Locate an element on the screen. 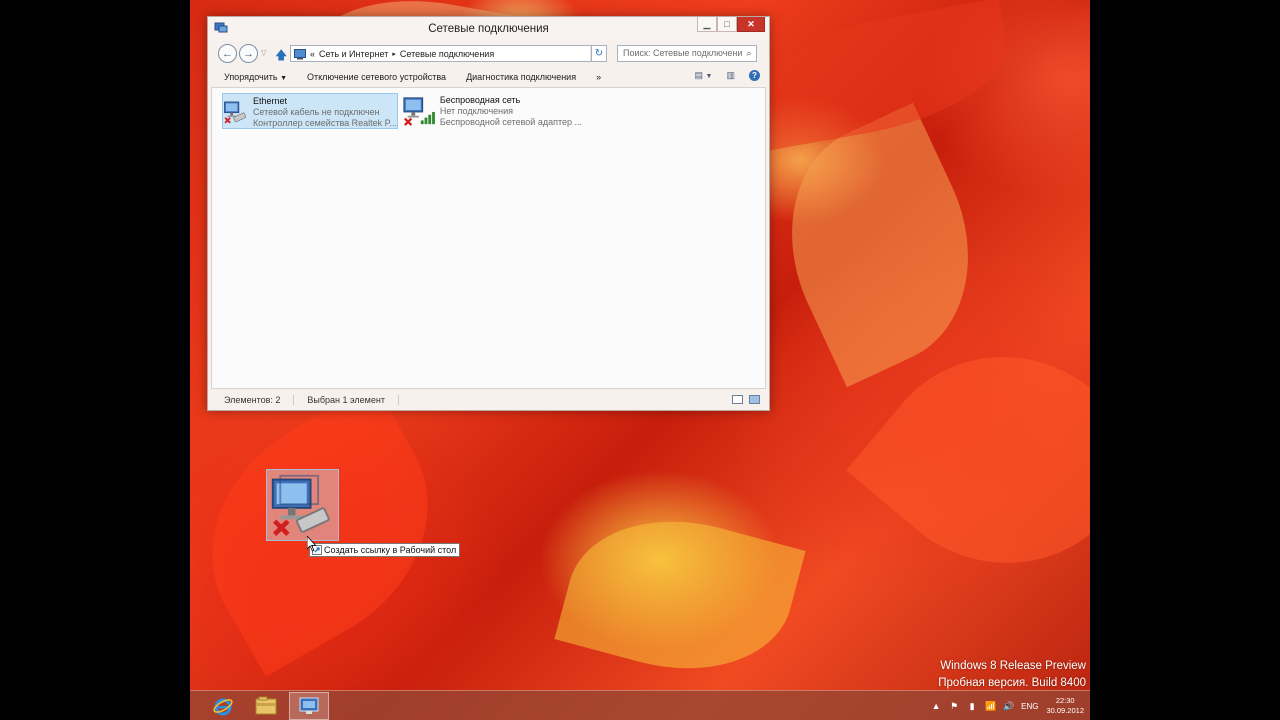  system-tray: ▲ ⚑ ▮ 📶 🔊 ENG 22:30 30.09.2012 is located at coordinates (1007, 705).